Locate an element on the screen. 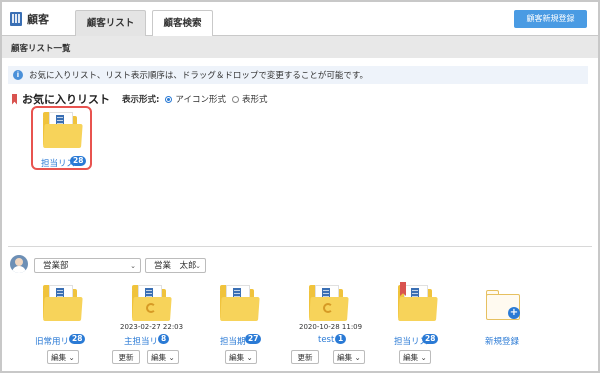 The width and height of the screenshot is (600, 373). new-list-button: 新規登録 is located at coordinates (502, 341).